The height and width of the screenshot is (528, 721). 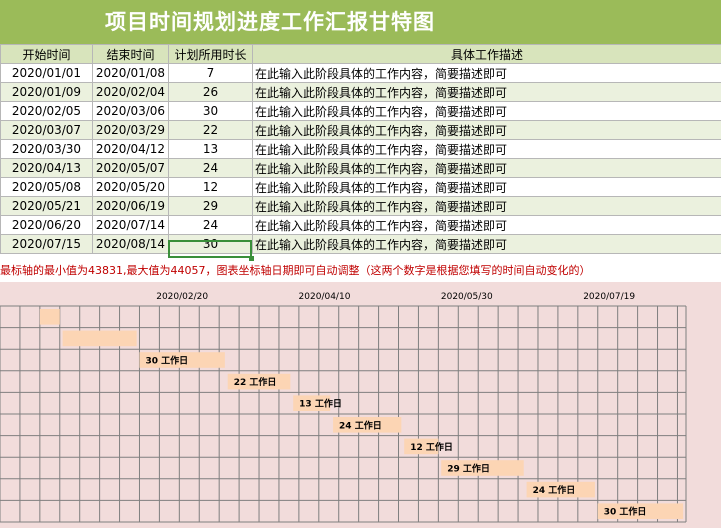 I want to click on duration-cell: 30, so click(x=210, y=111).